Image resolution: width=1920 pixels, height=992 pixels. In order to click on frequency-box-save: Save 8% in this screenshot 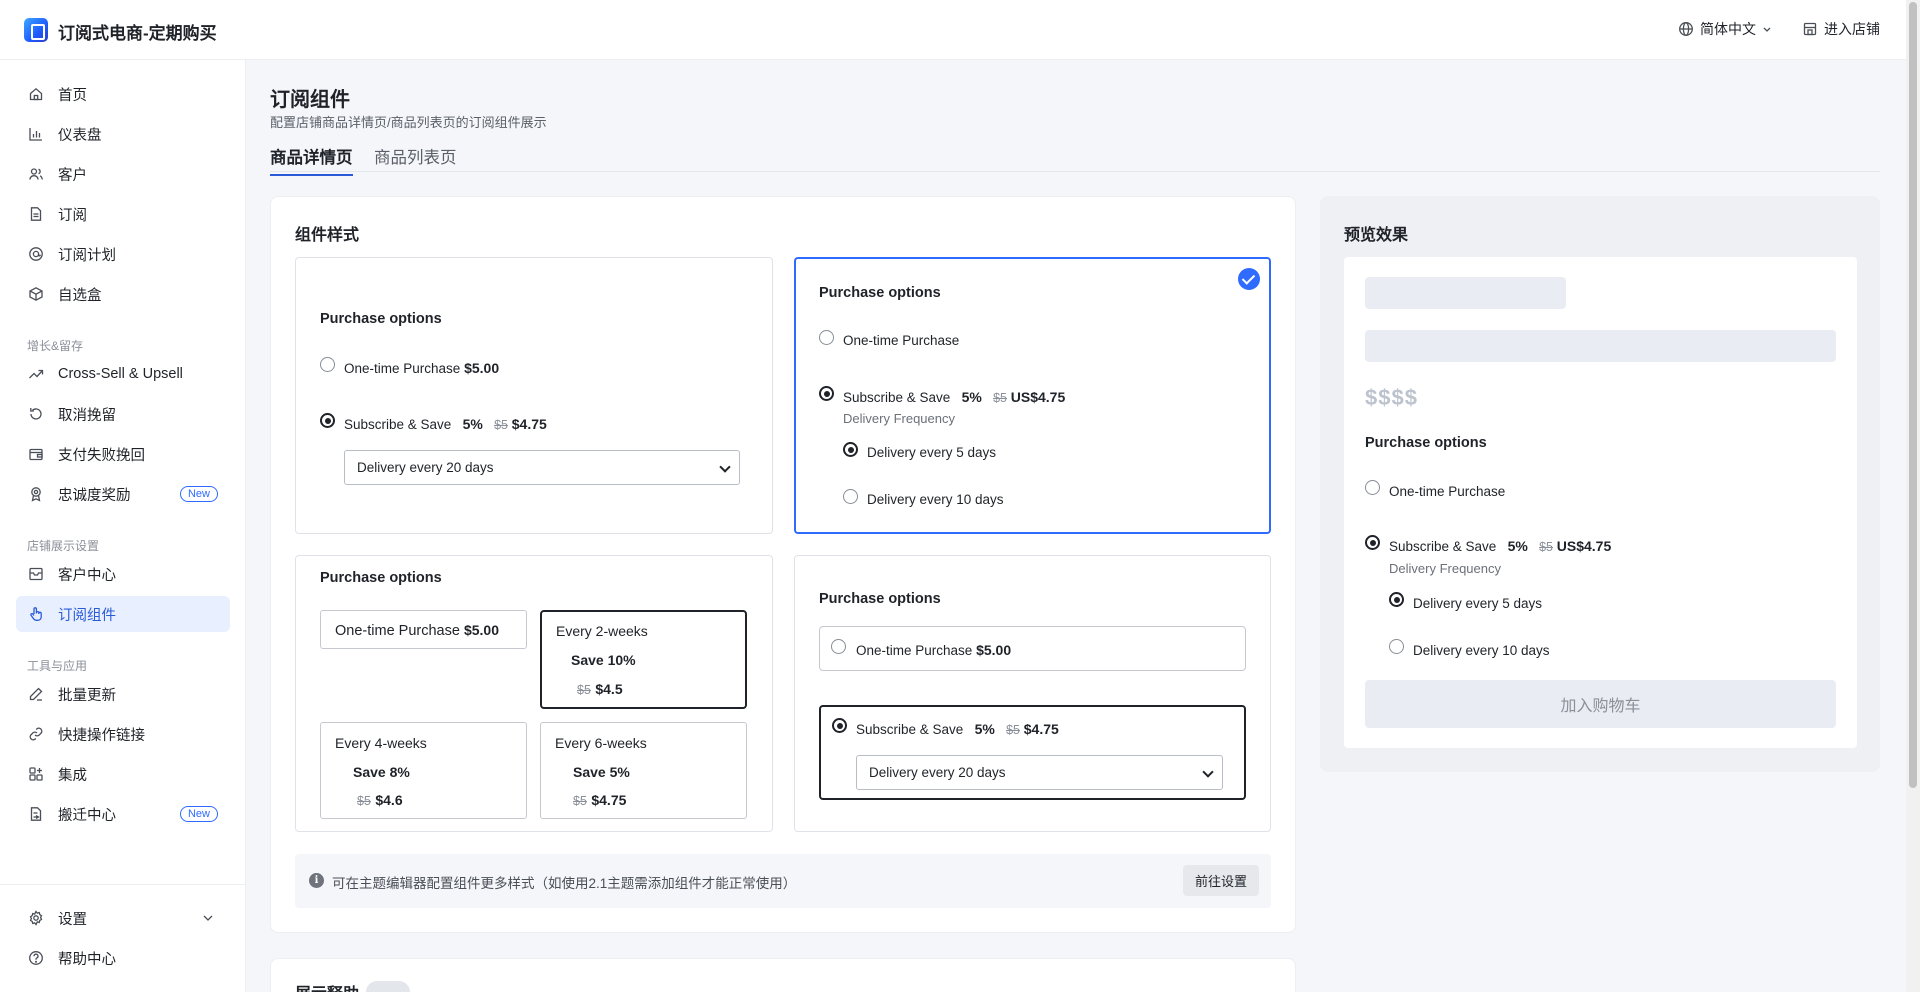, I will do `click(381, 772)`.